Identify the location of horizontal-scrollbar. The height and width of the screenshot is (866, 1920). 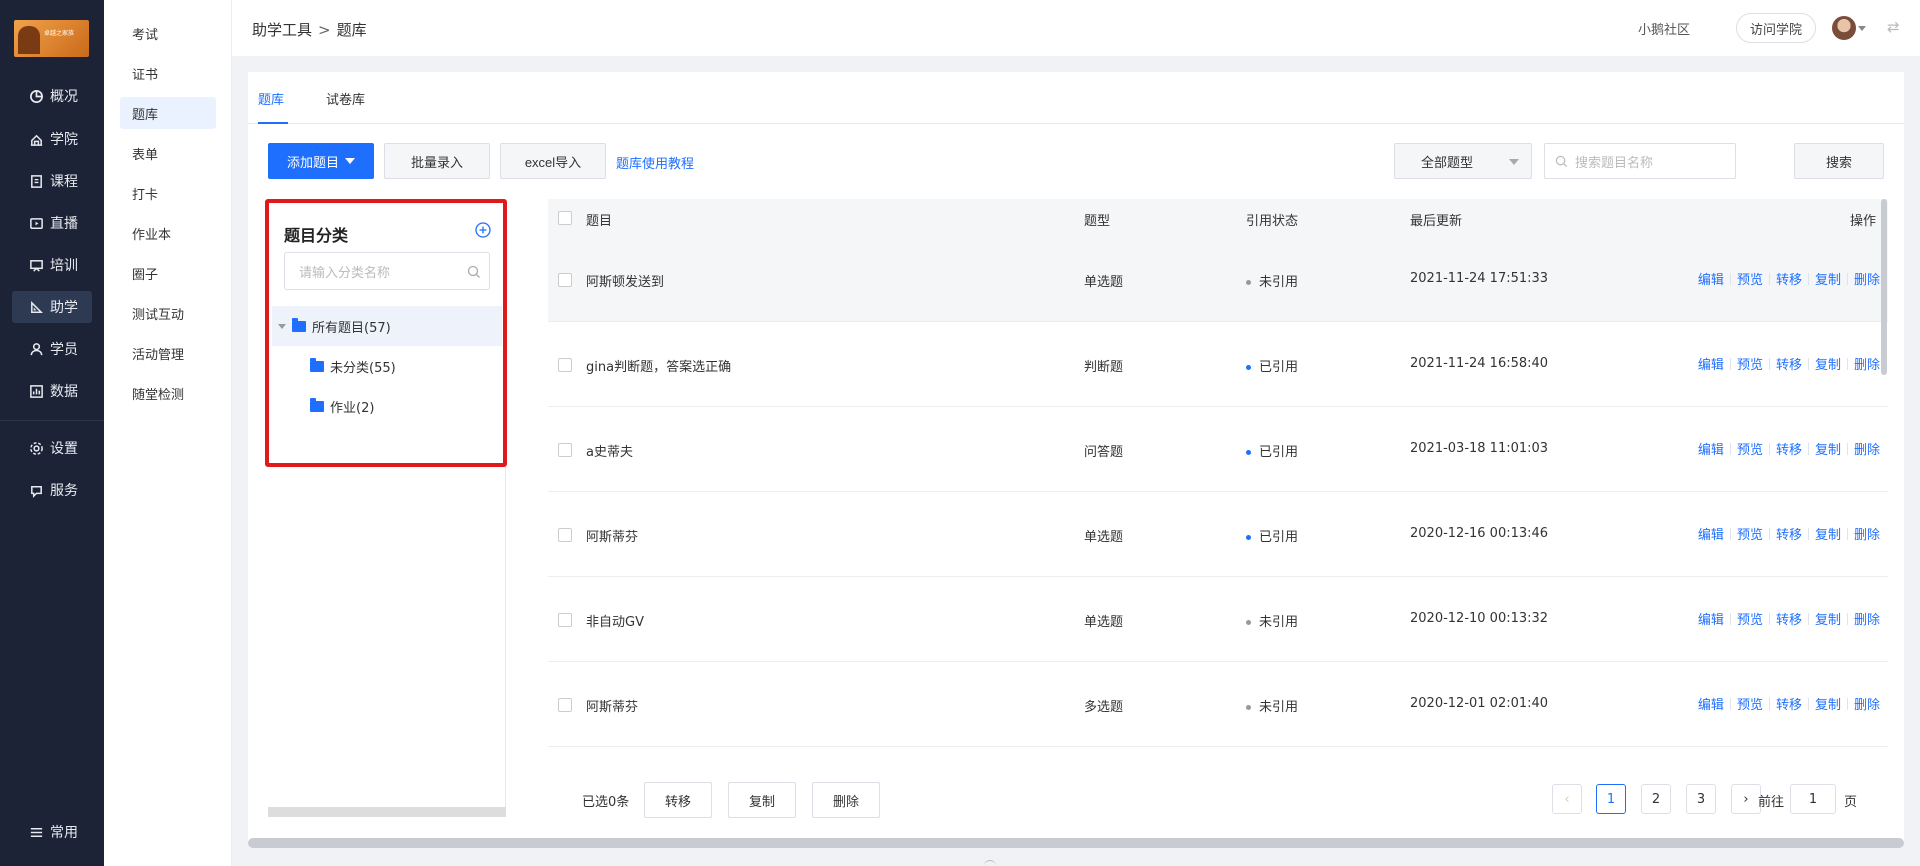
(1076, 843).